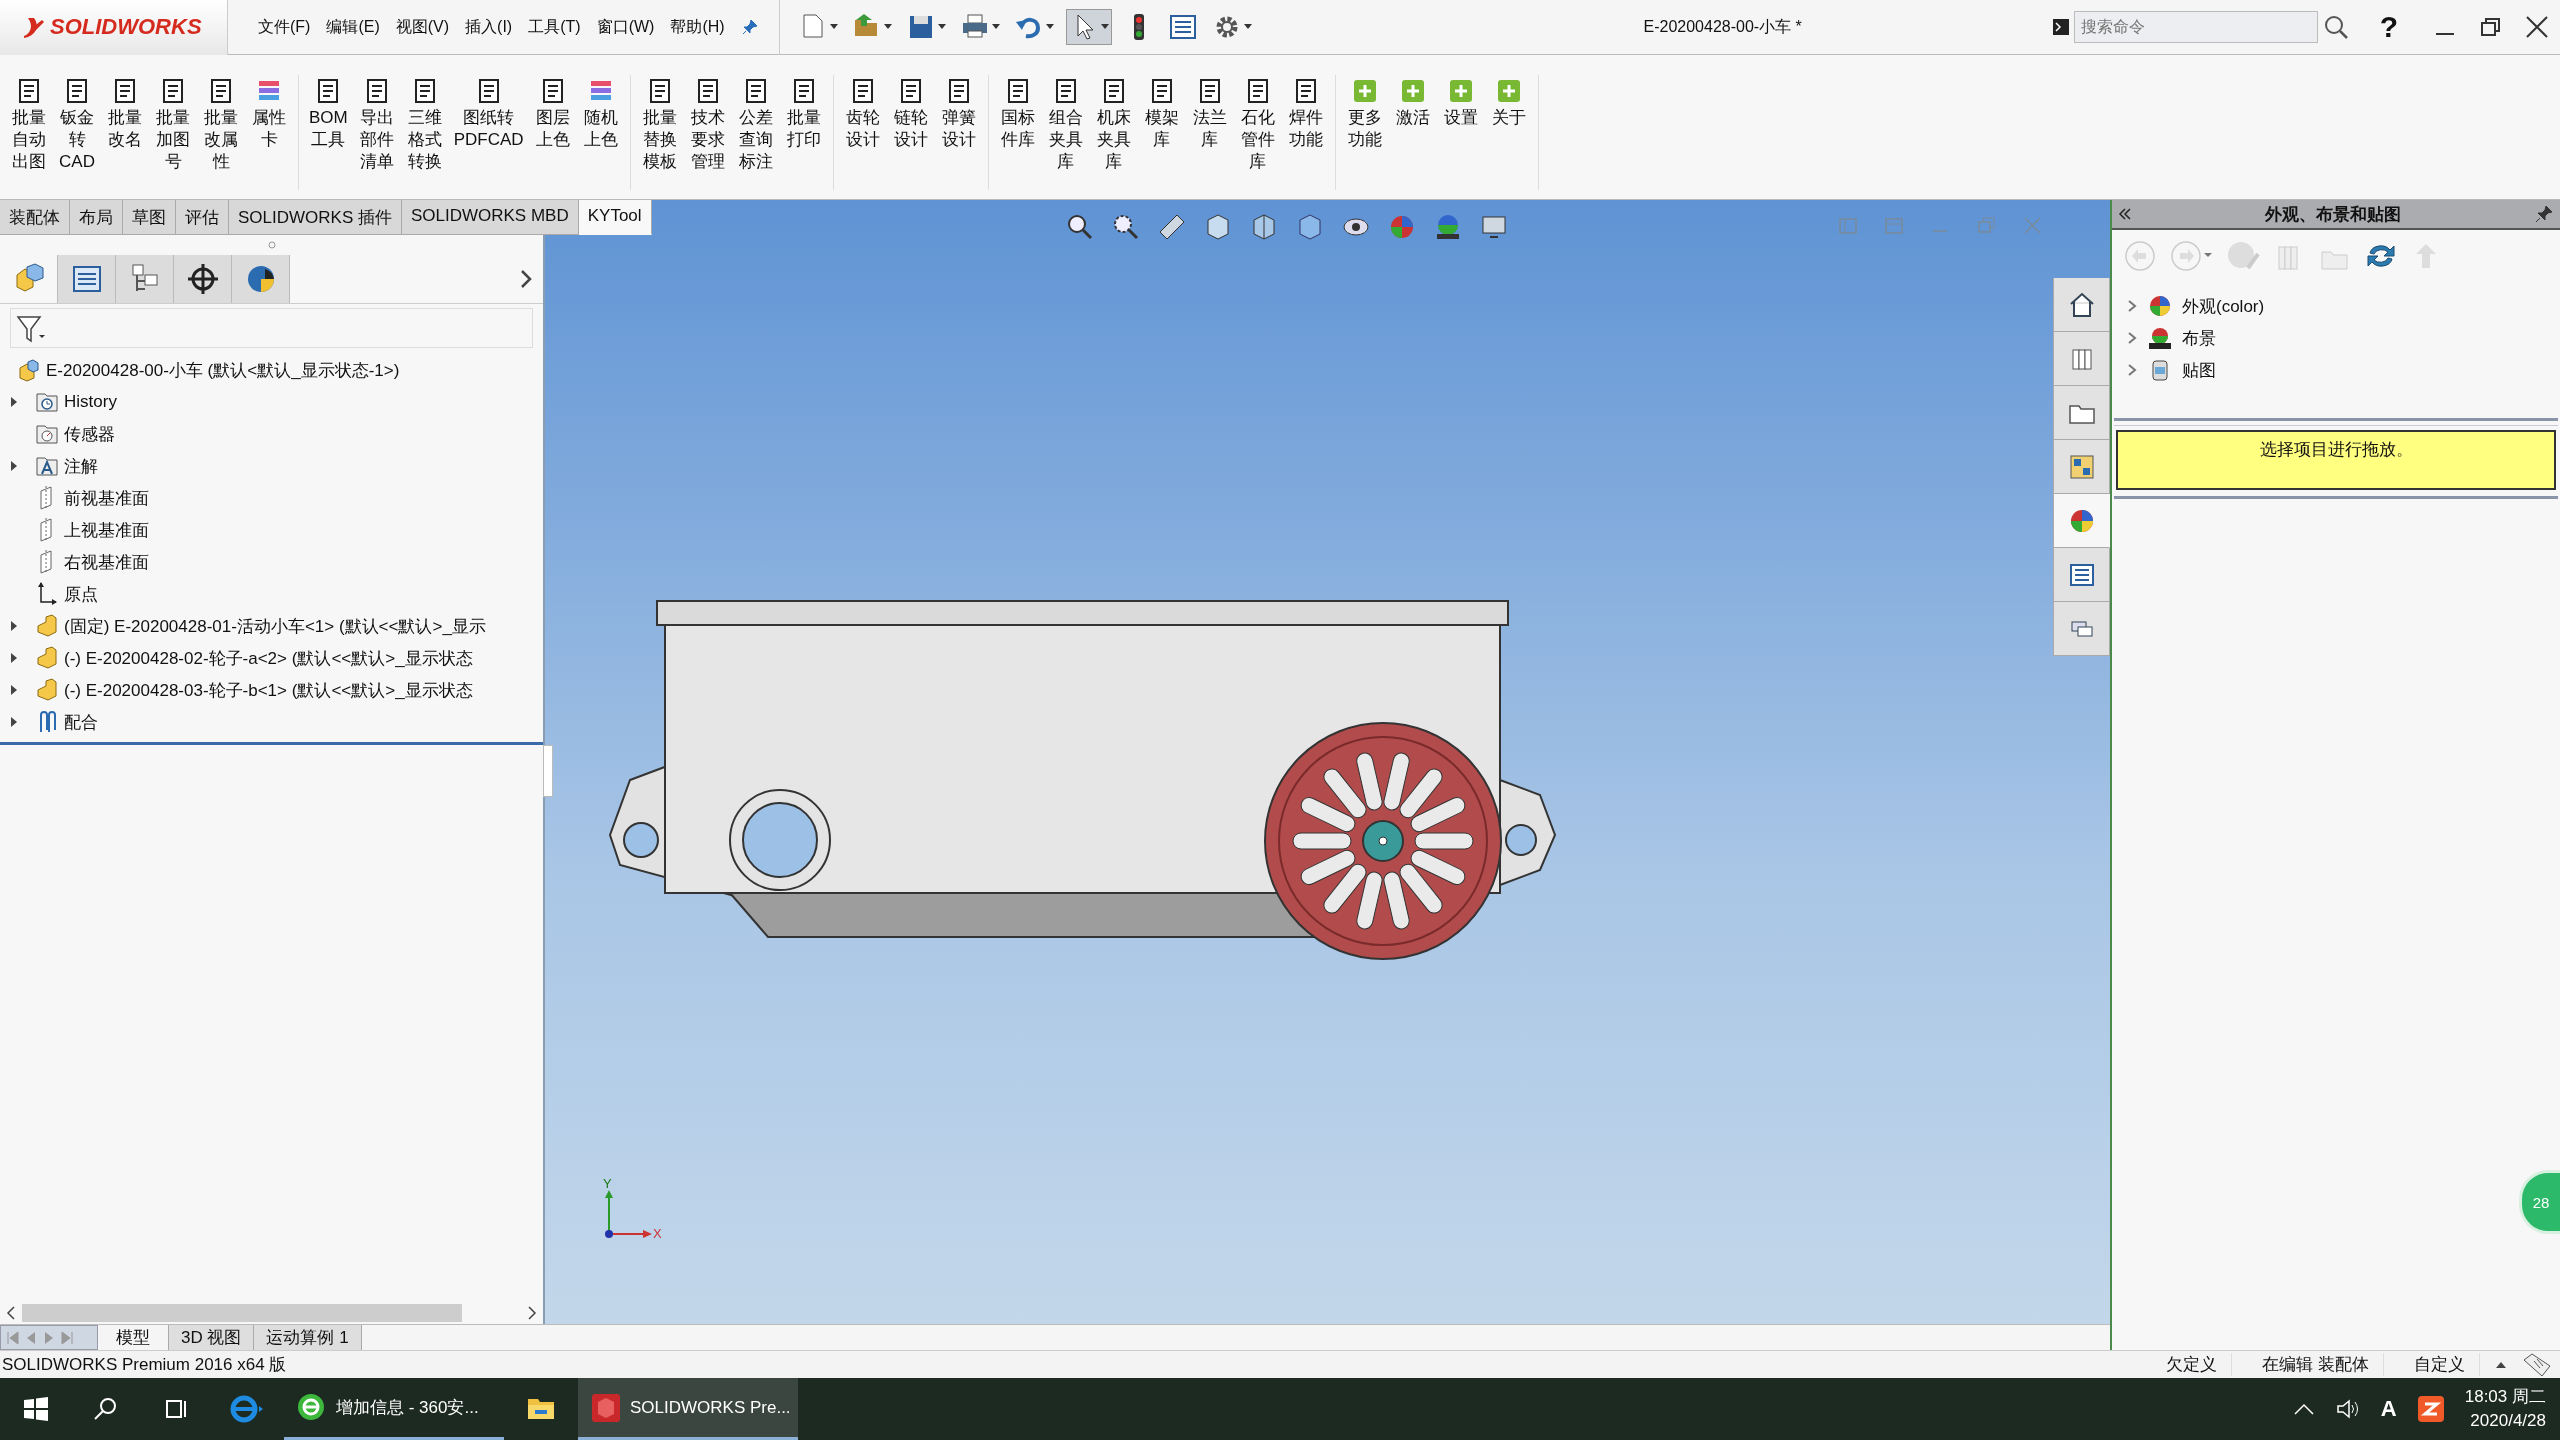  Describe the element at coordinates (275, 626) in the screenshot. I see `tree-item: (固定) E-20200428-01-活动小车<1> (默认<<默认>_显示` at that location.